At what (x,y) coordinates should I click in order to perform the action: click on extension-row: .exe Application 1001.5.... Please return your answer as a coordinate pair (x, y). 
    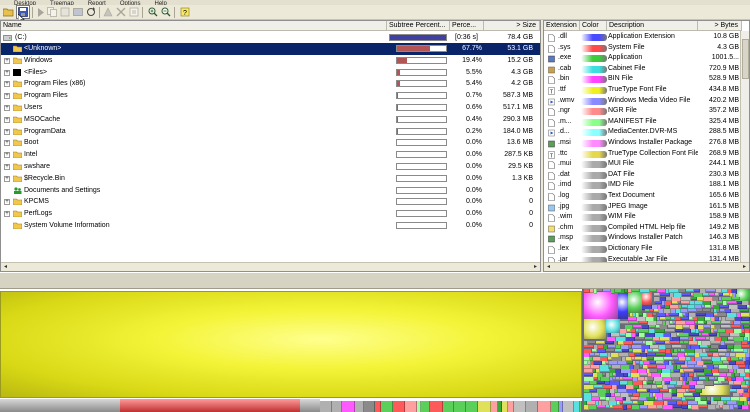
    Looking at the image, I should click on (642, 58).